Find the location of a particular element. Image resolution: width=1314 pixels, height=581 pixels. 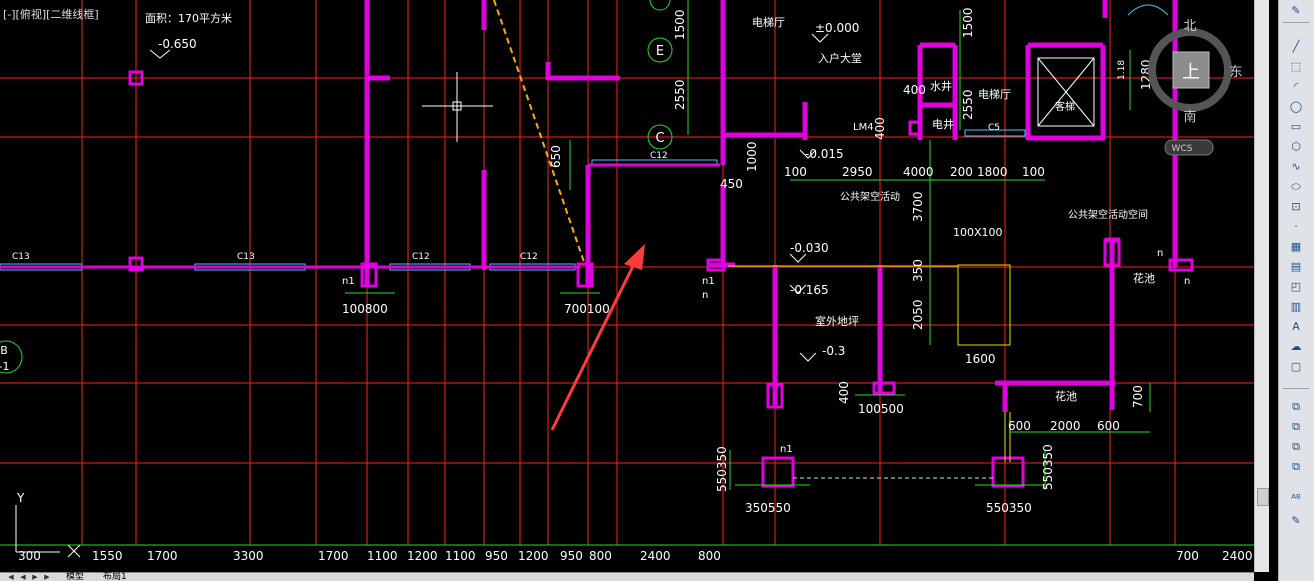

level-m165: -0.165 is located at coordinates (809, 290).